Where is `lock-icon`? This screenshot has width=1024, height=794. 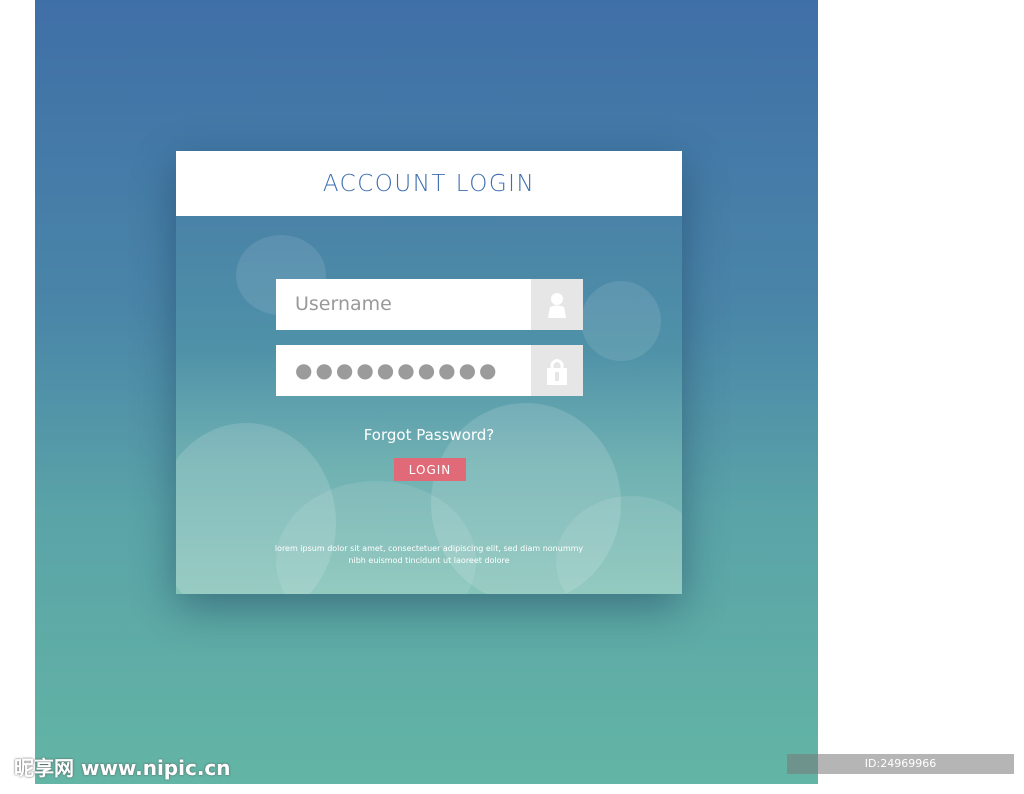 lock-icon is located at coordinates (557, 370).